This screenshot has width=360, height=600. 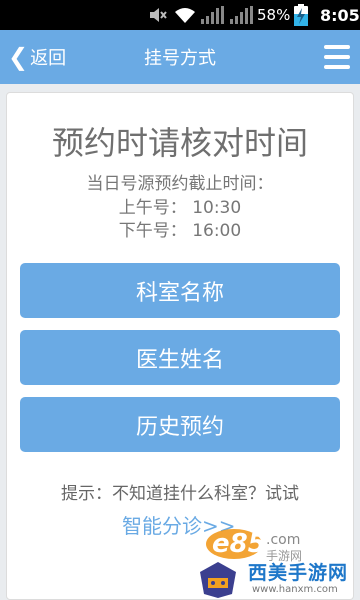 I want to click on battery-charging-icon, so click(x=301, y=15).